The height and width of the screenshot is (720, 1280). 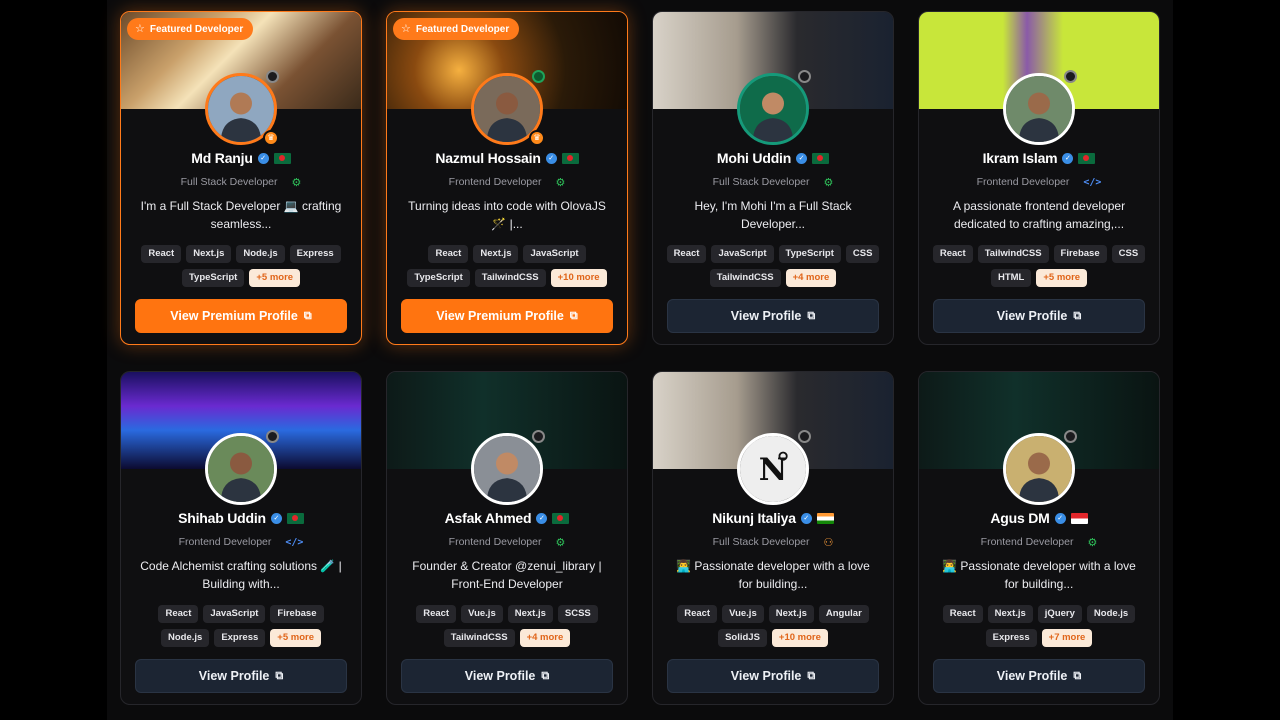 What do you see at coordinates (1039, 182) in the screenshot?
I see `role-row: Frontend Developer </>` at bounding box center [1039, 182].